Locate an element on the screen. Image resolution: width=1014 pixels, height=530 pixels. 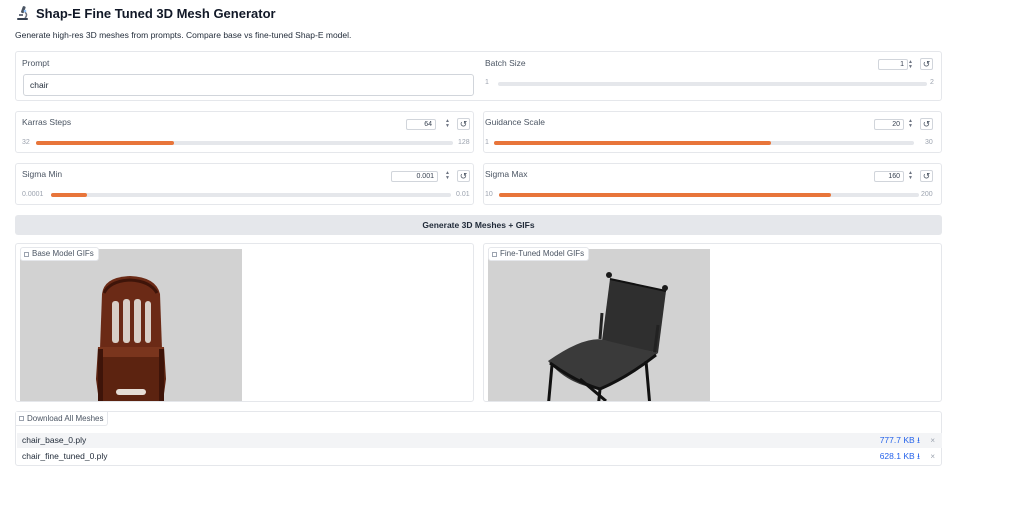
fine-tuned-model-gif is located at coordinates (599, 325).